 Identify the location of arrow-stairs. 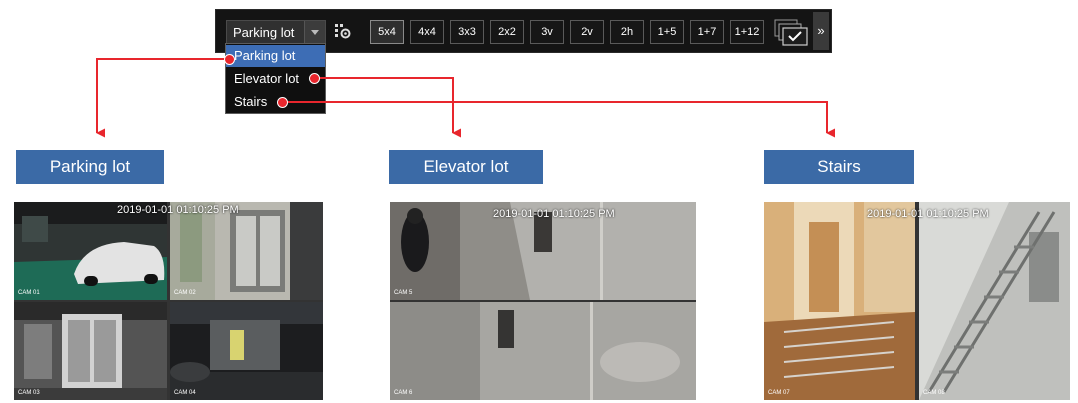
(559, 119).